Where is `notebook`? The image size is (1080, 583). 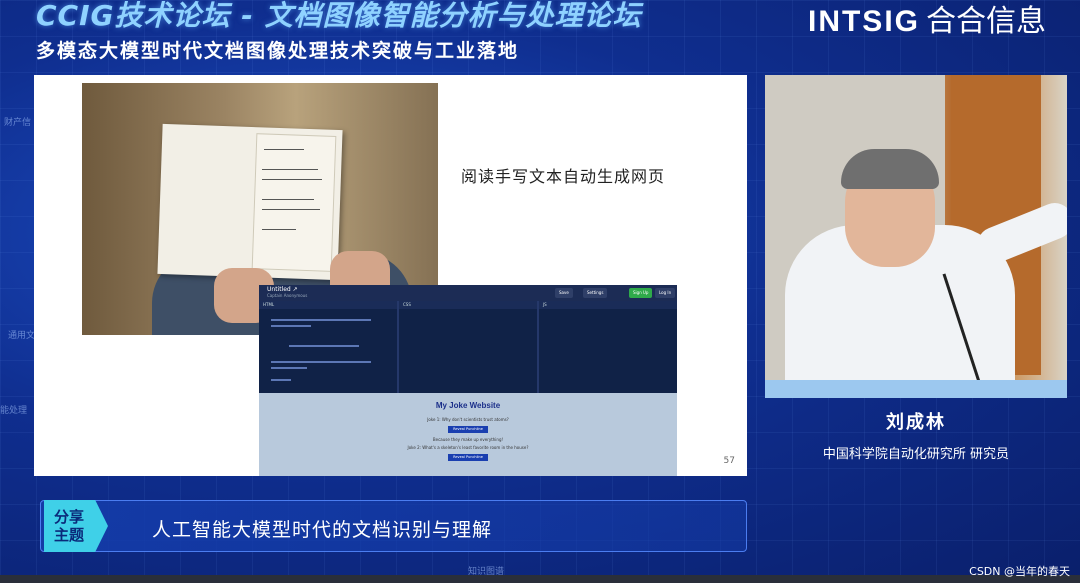 notebook is located at coordinates (250, 202).